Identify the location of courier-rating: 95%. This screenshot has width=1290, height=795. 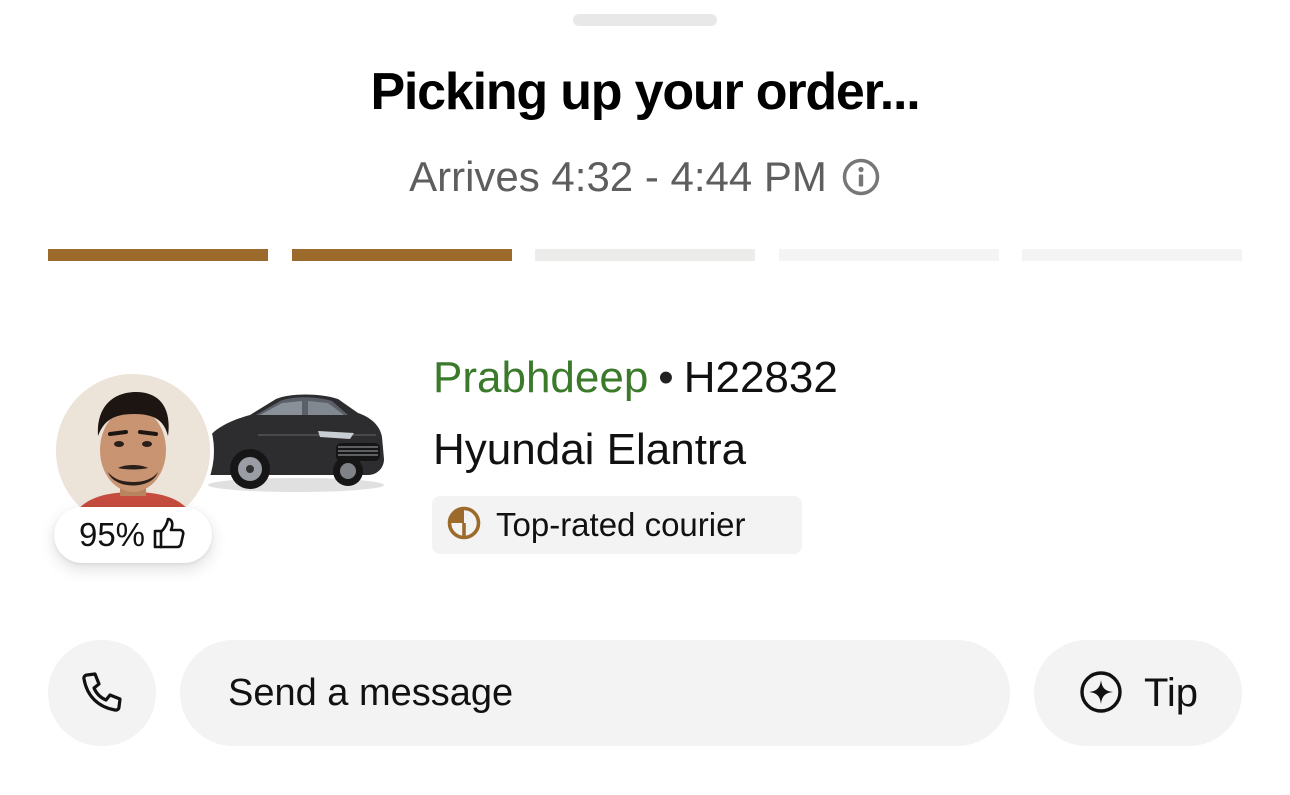
(133, 535).